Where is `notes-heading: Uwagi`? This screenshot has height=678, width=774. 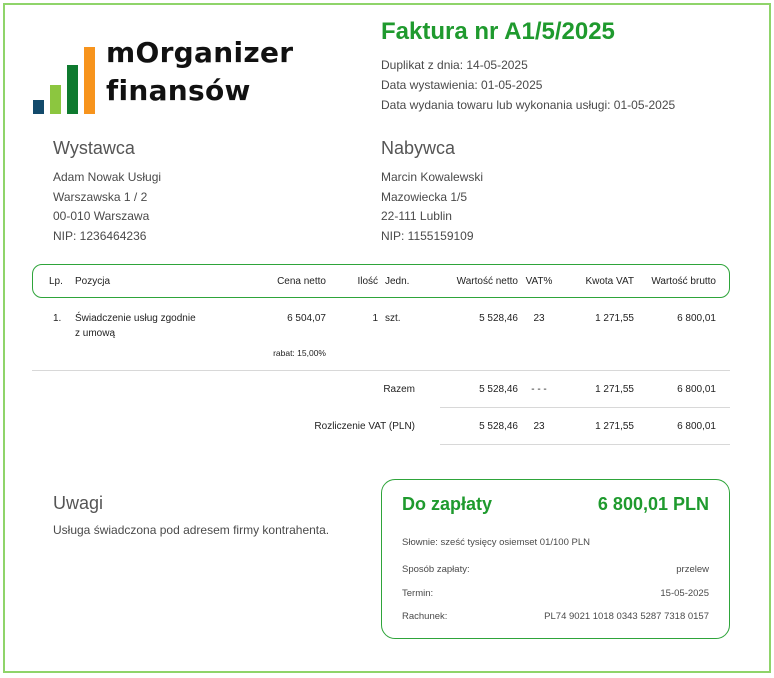 notes-heading: Uwagi is located at coordinates (78, 503).